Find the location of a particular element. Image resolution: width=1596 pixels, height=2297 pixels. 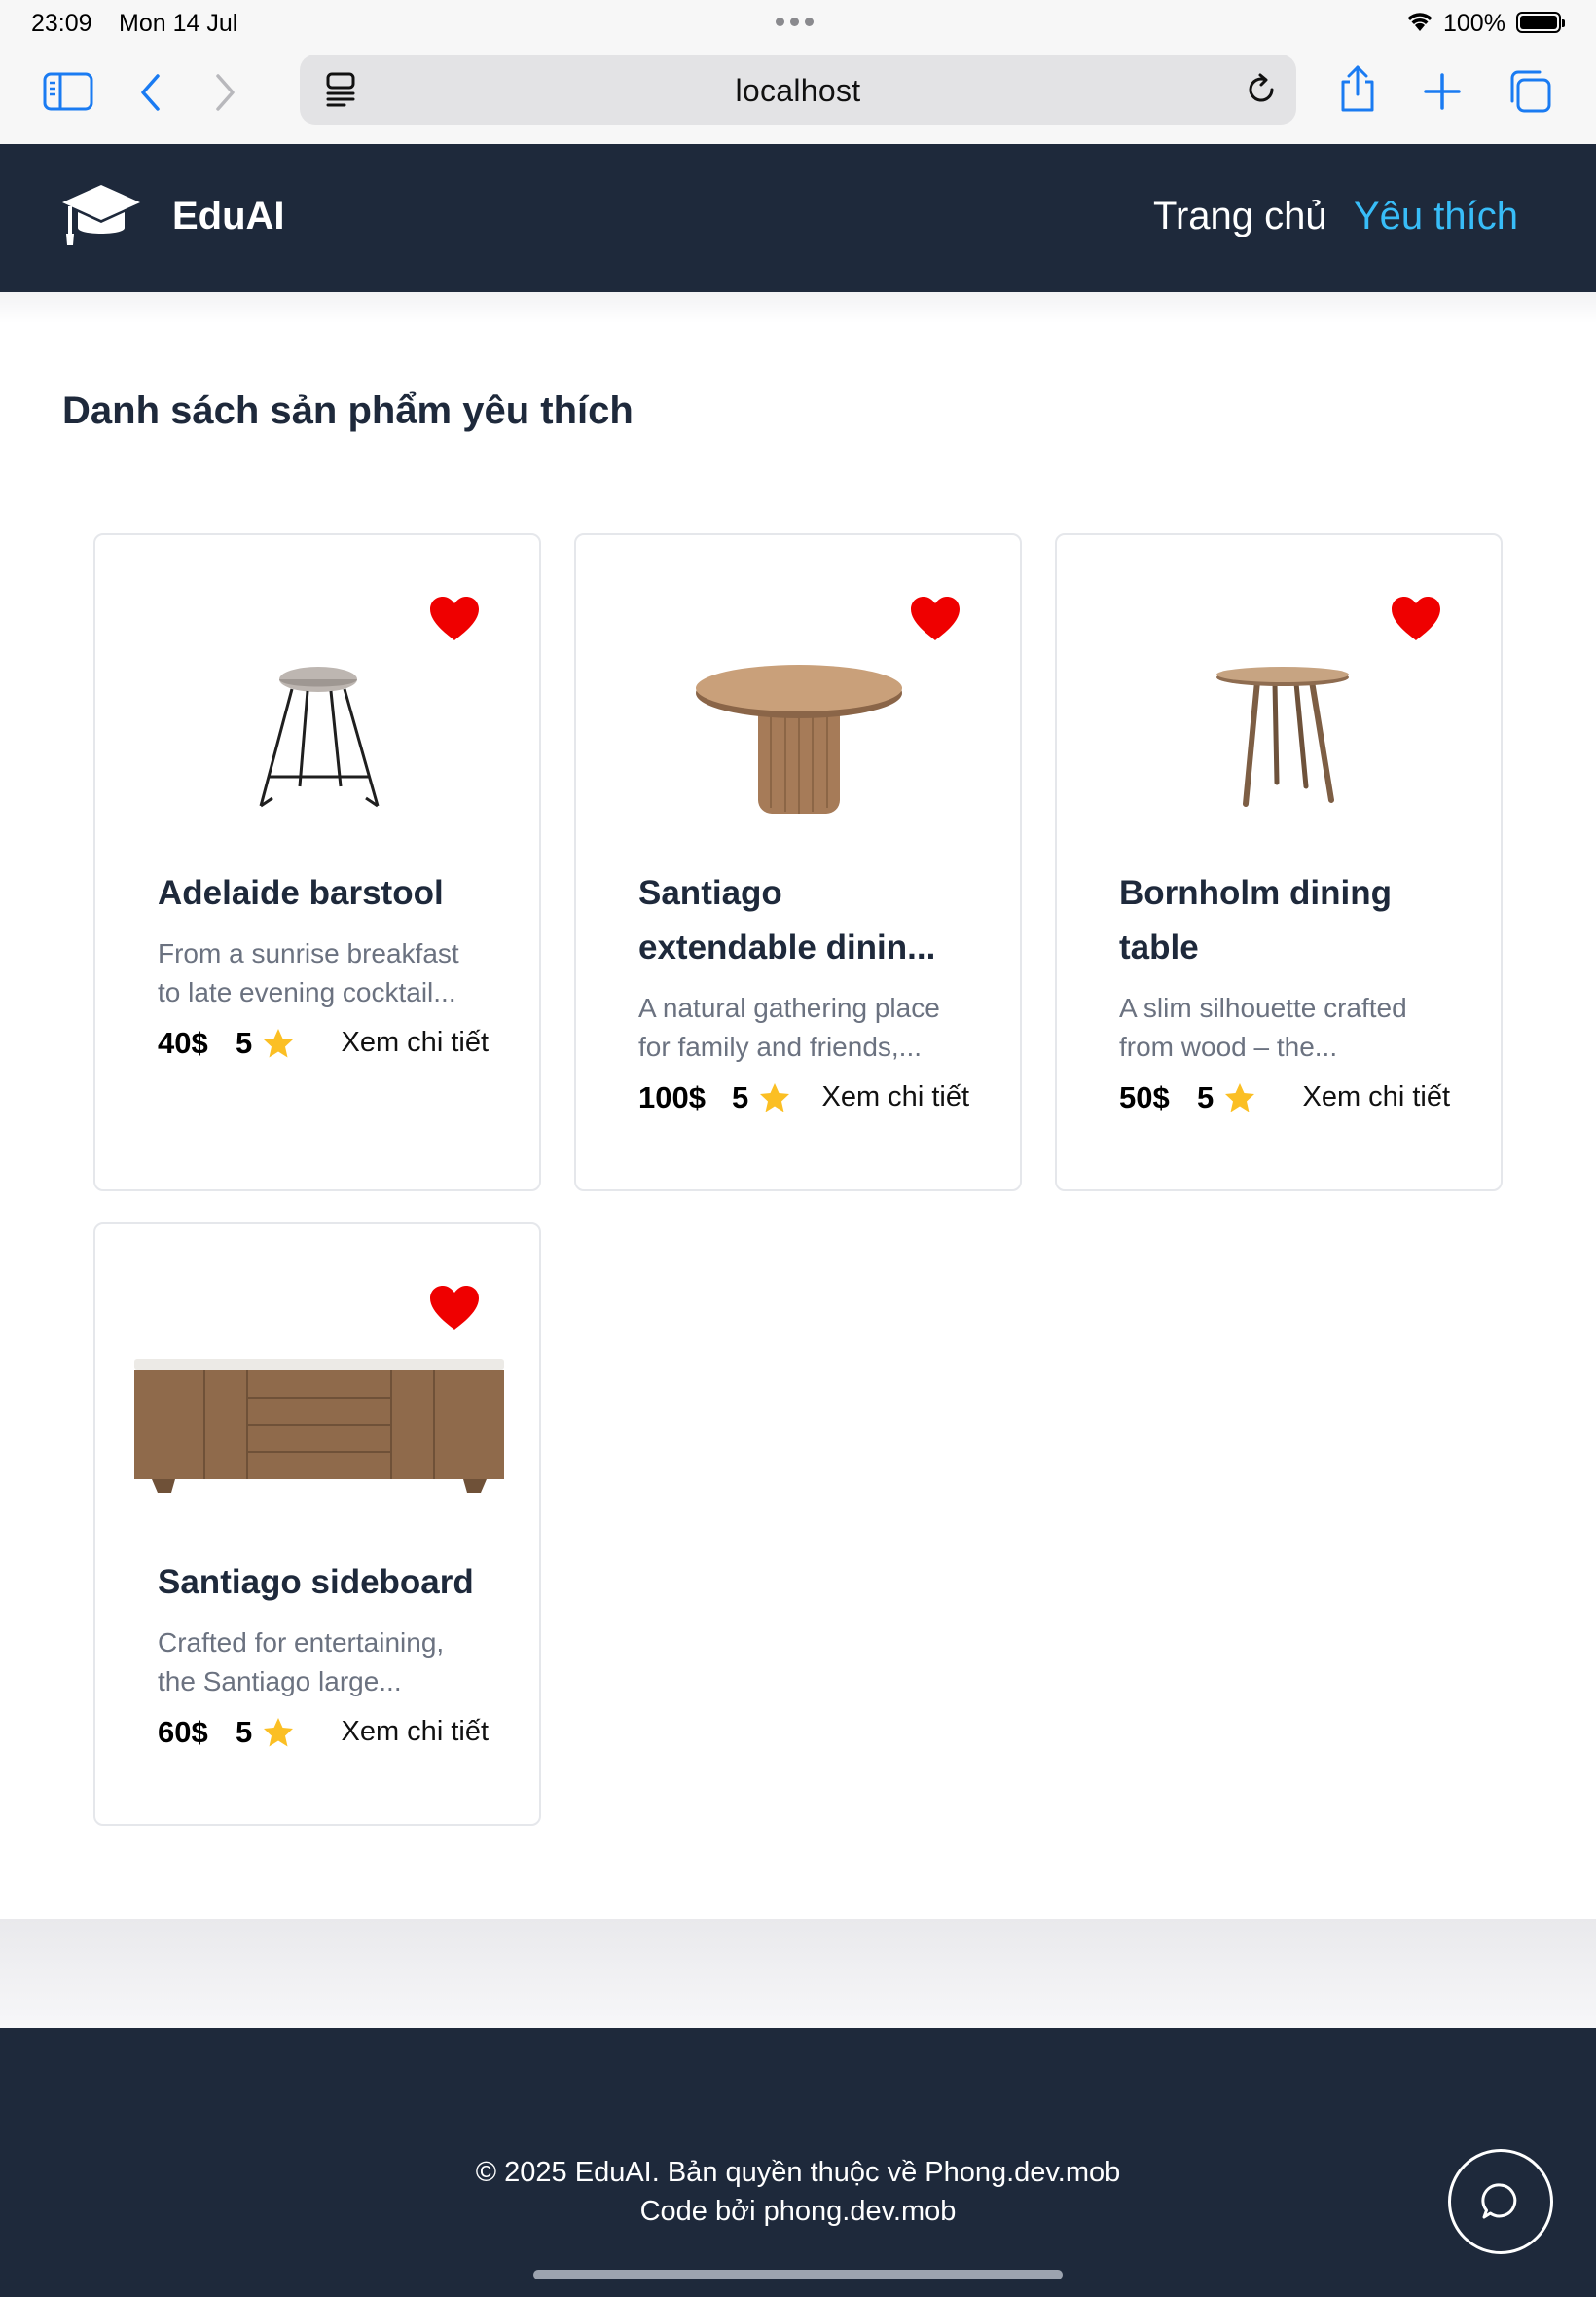

chat-bubble-icon is located at coordinates (1499, 2201).